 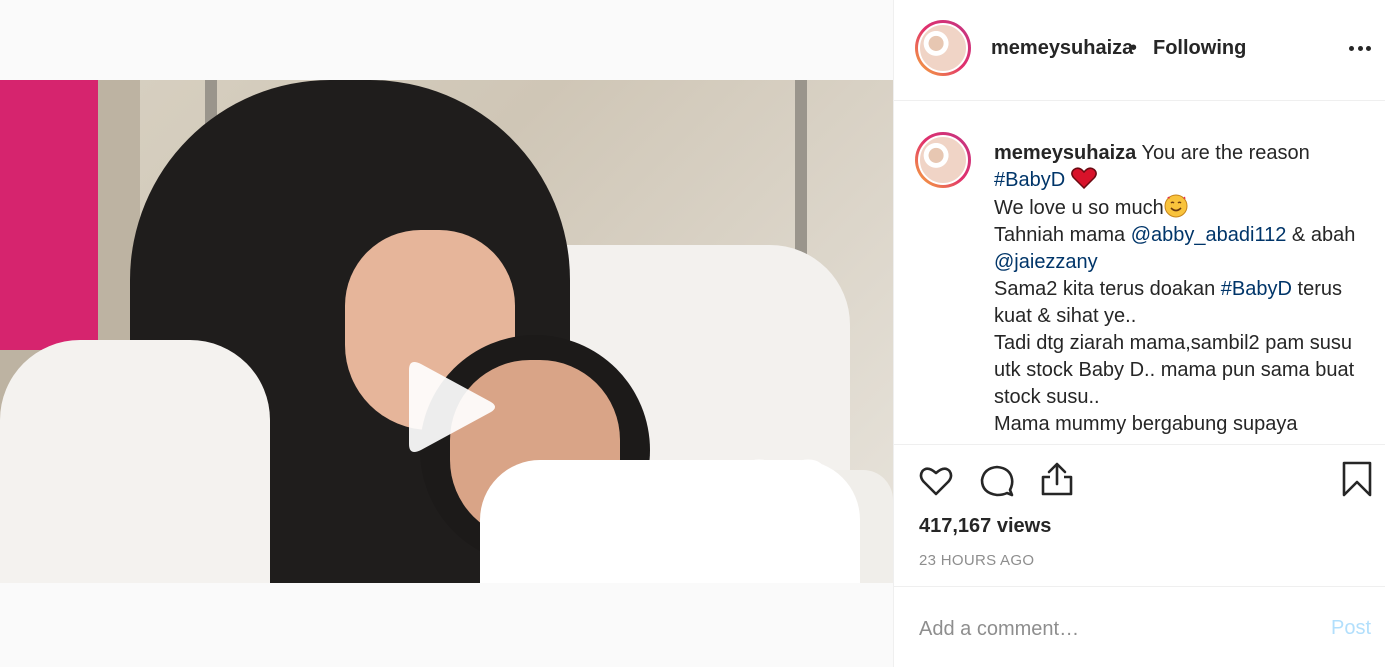 I want to click on caption-line: We love u so much, so click(x=1079, y=208).